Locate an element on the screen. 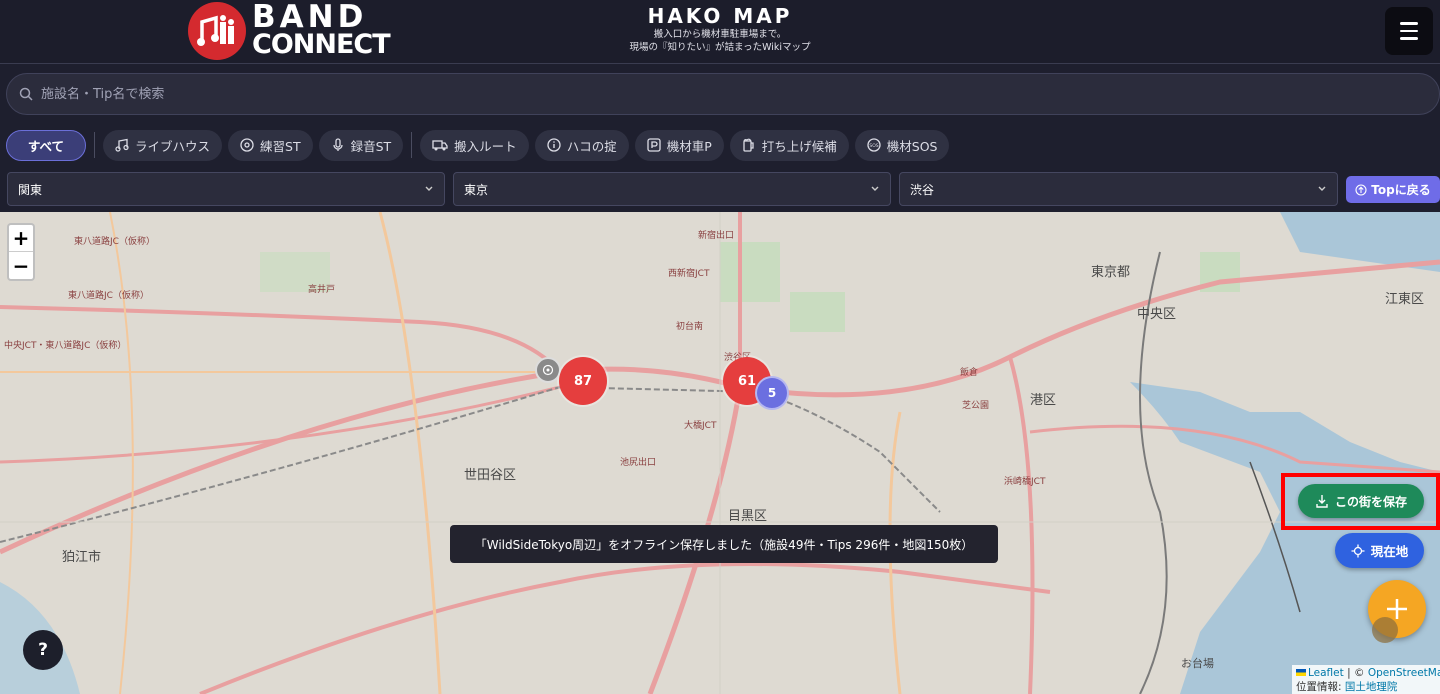 The width and height of the screenshot is (1440, 694). map-label-odaiba: お台場 is located at coordinates (1197, 663).